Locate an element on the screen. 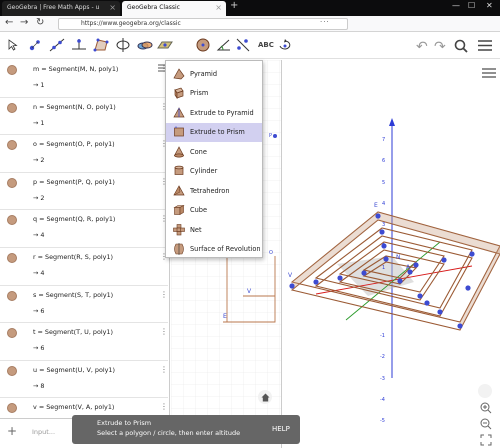 This screenshot has width=500, height=448. algebra-definition: s = Segment(S, T, poly1) is located at coordinates (73, 295).